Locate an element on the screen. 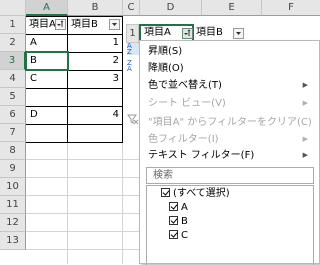 The width and height of the screenshot is (320, 265). header-cell-b: 項目B is located at coordinates (90, 25).